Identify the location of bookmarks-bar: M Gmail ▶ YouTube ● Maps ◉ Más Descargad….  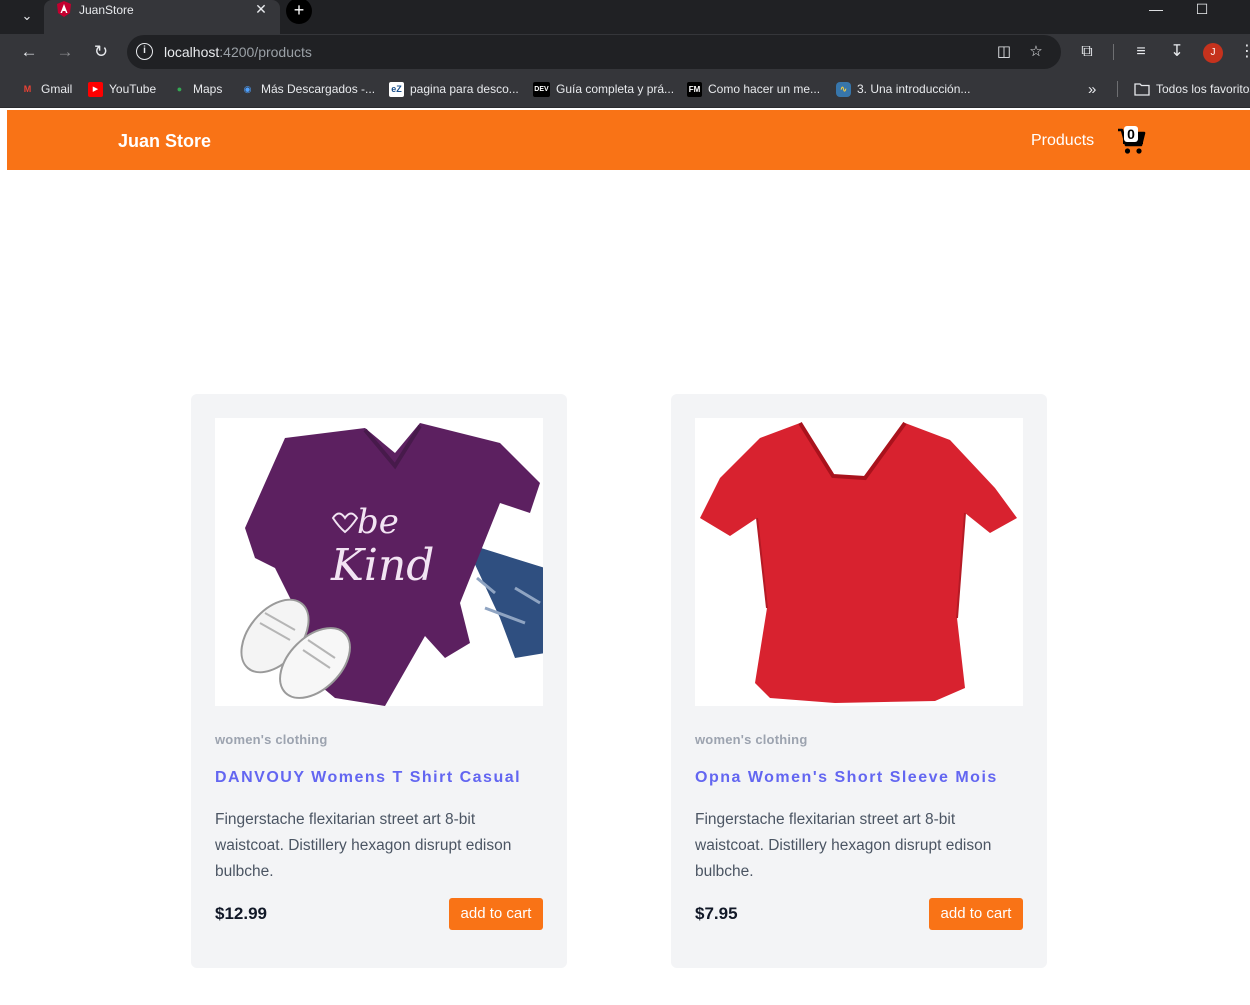
(625, 89).